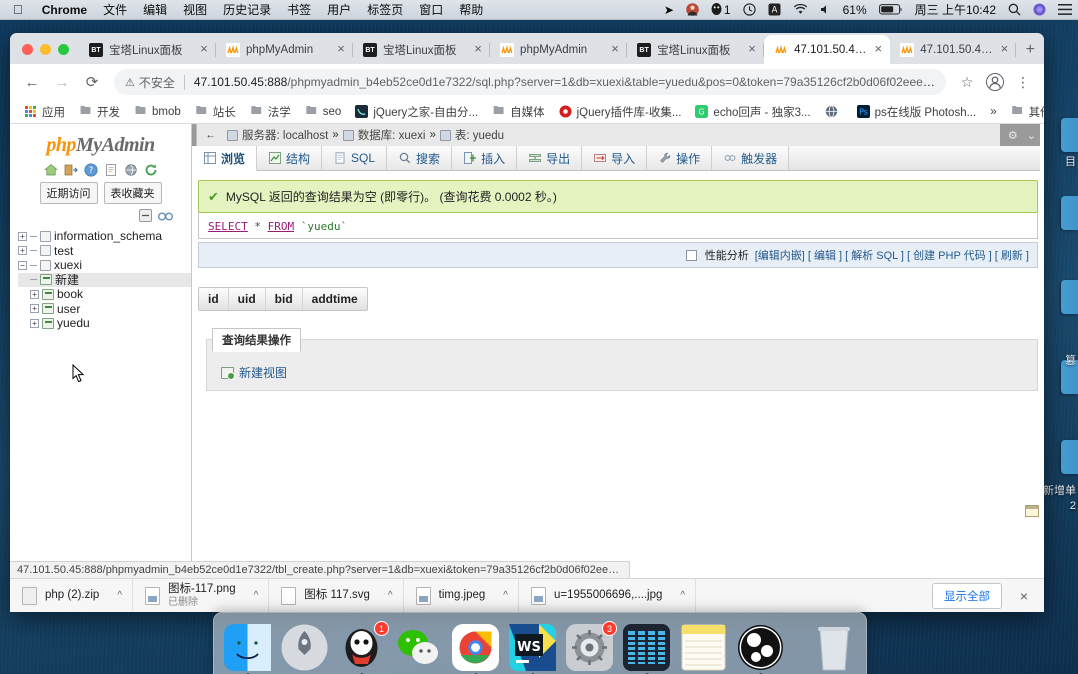 This screenshot has width=1078, height=674. Describe the element at coordinates (132, 193) in the screenshot. I see `favorite-tables-button: 表收藏夹` at that location.